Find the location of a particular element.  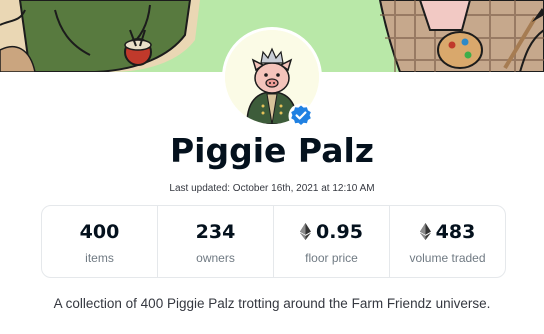

stat-items-label: items is located at coordinates (99, 257).